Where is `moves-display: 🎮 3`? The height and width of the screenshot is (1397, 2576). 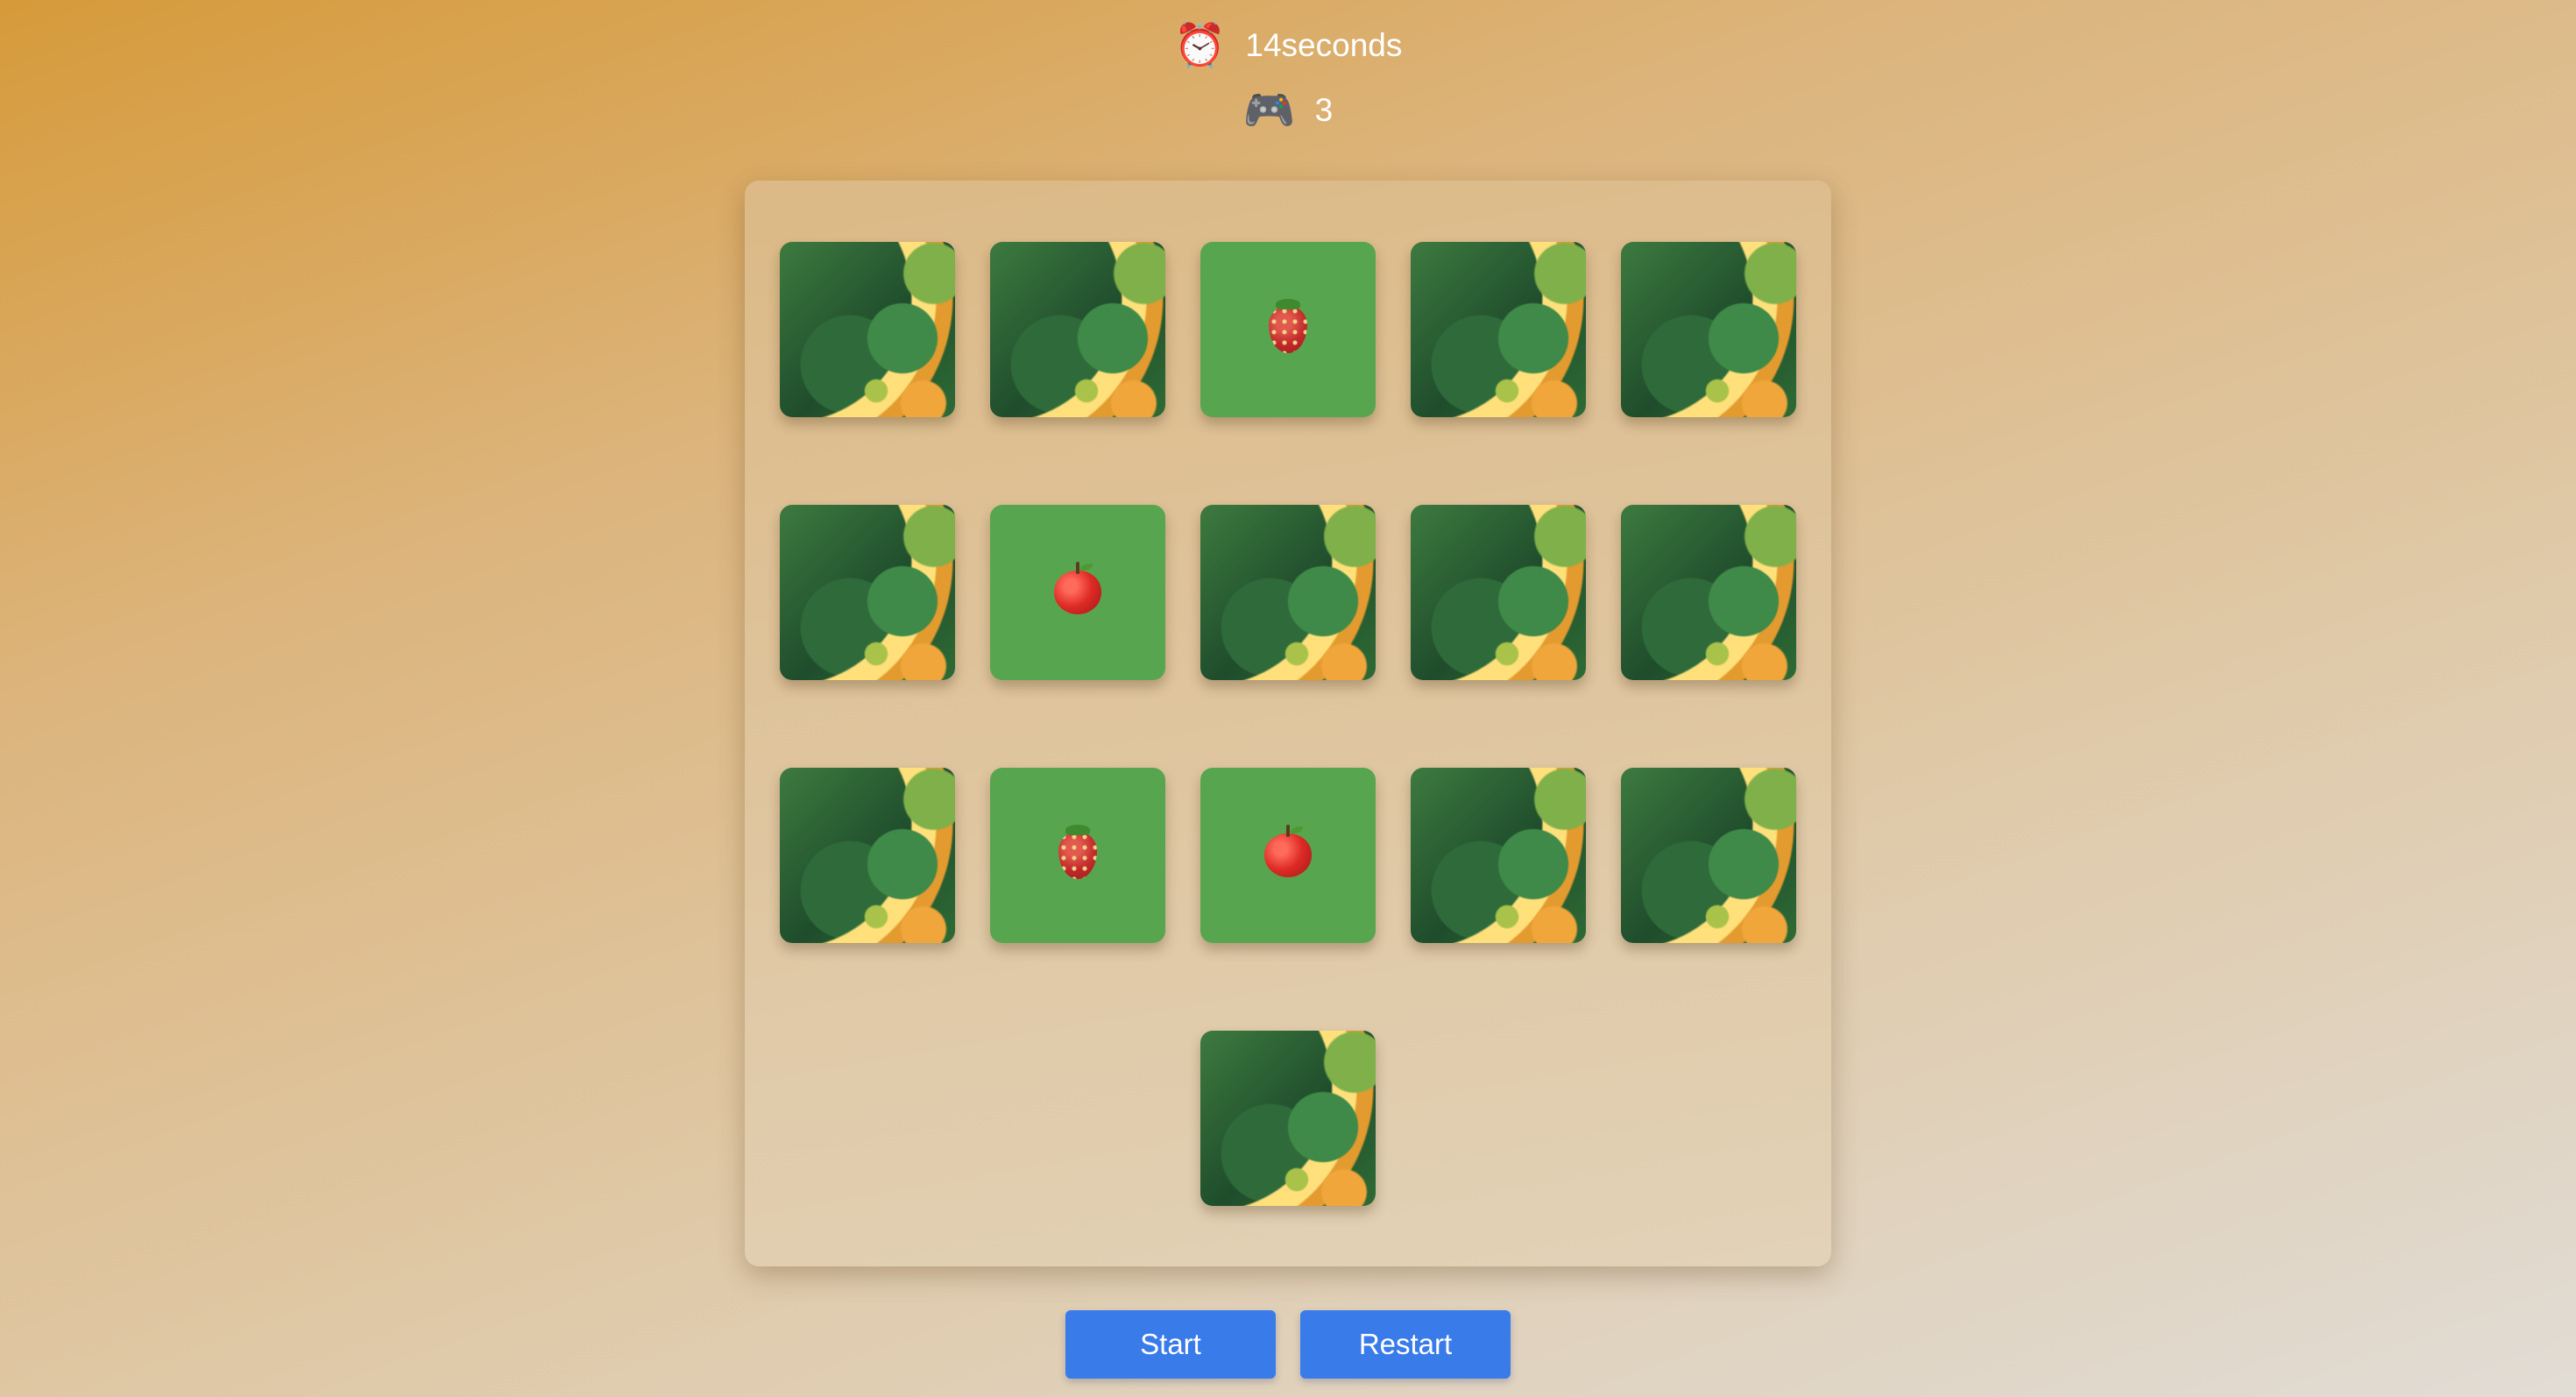
moves-display: 🎮 3 is located at coordinates (1288, 110).